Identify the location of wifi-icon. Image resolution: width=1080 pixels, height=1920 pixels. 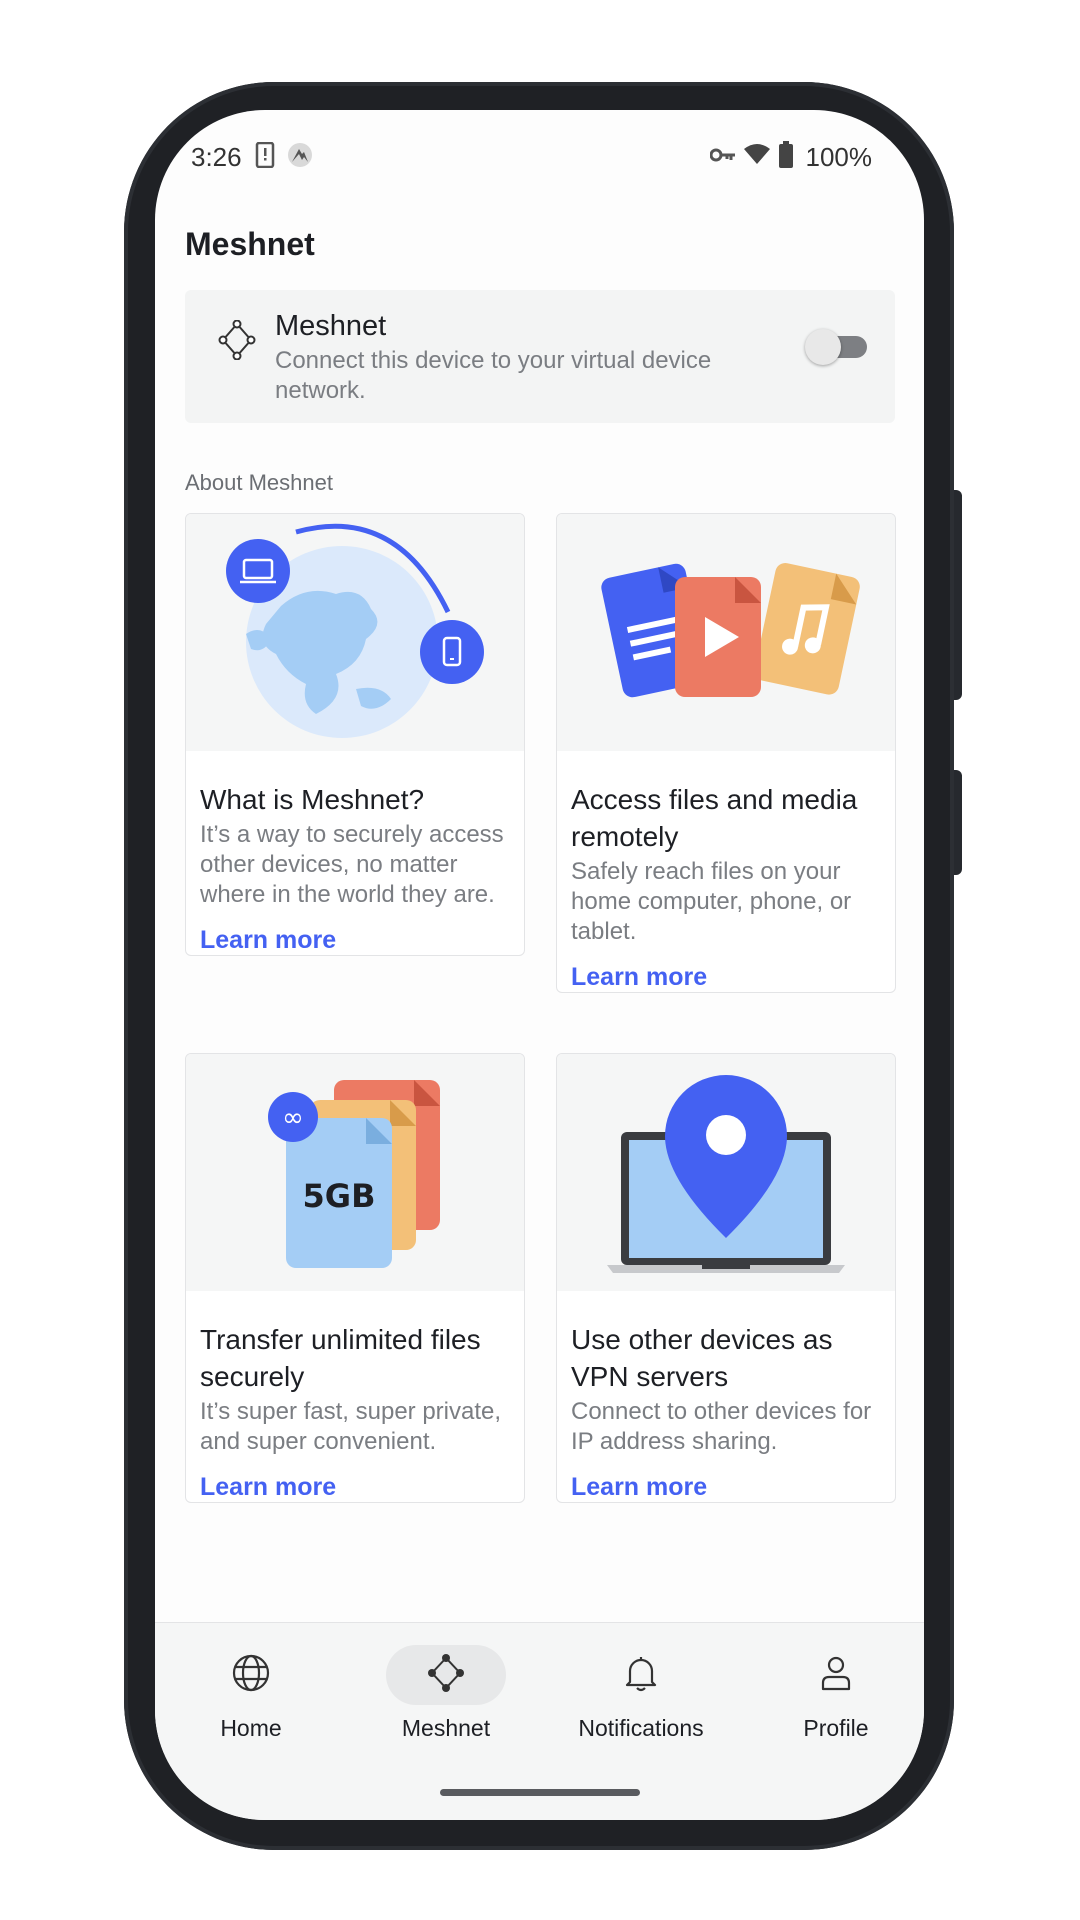
(757, 156).